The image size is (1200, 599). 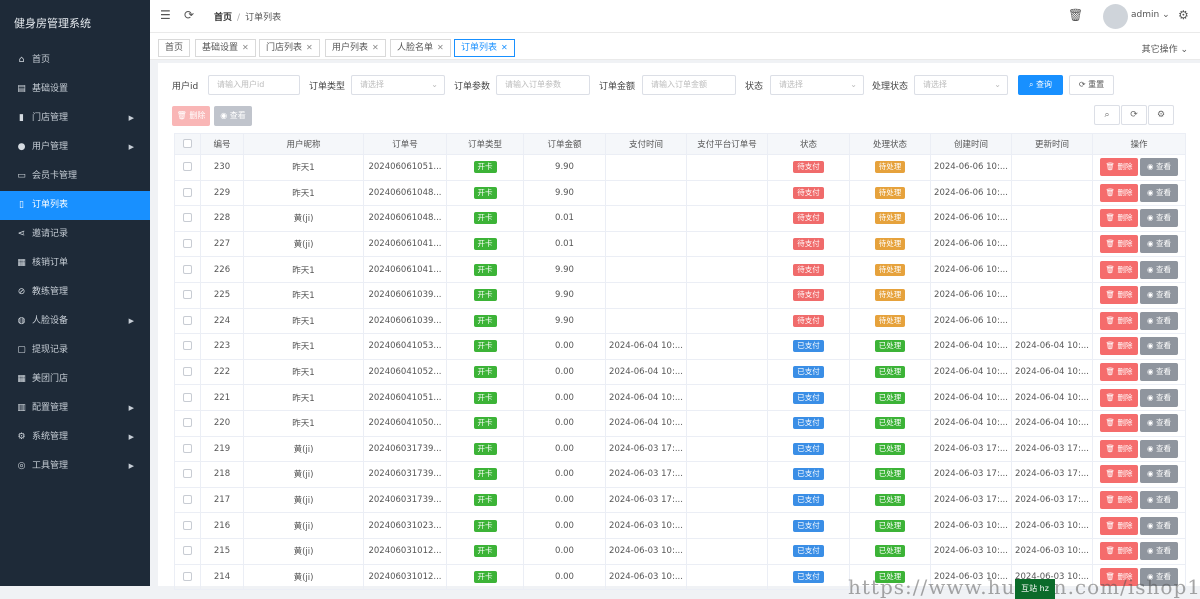 What do you see at coordinates (961, 85) in the screenshot?
I see `process-status-select: 请选择 ⌄` at bounding box center [961, 85].